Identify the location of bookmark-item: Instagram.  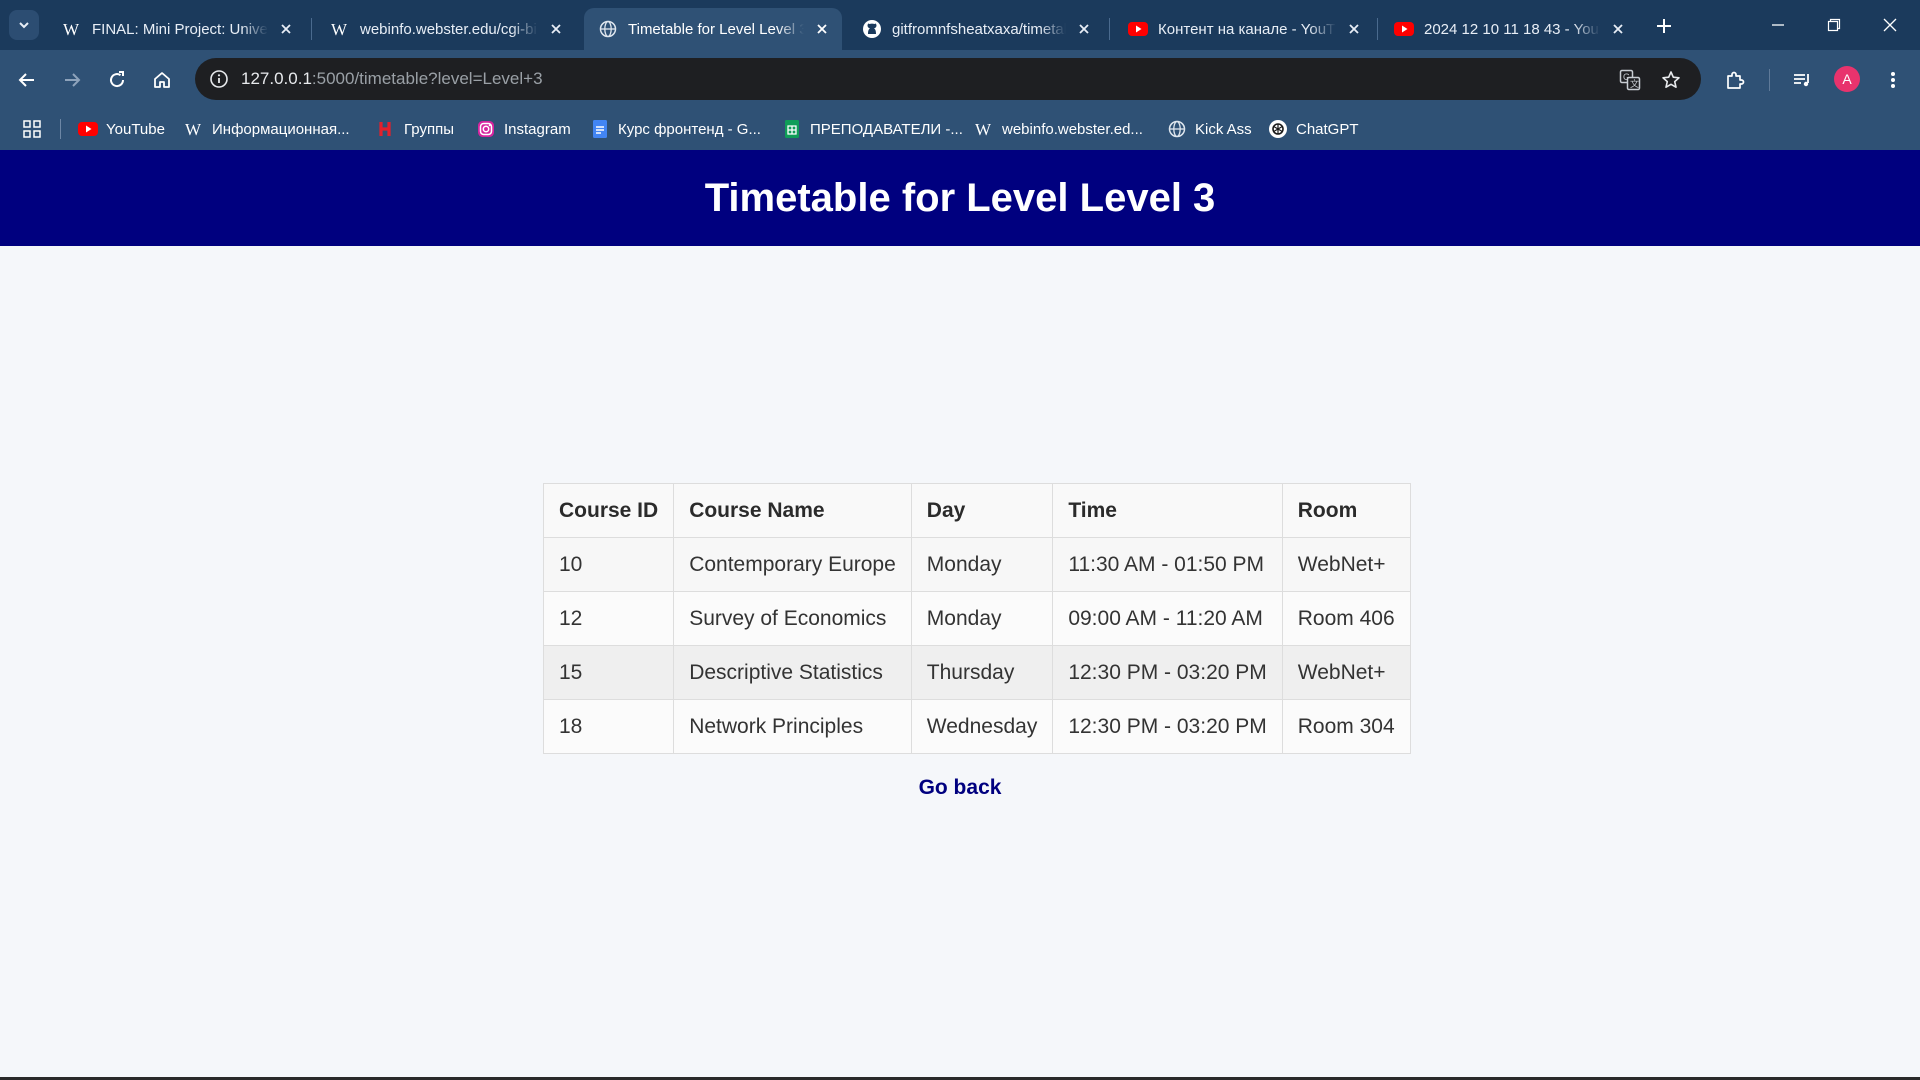
(523, 129).